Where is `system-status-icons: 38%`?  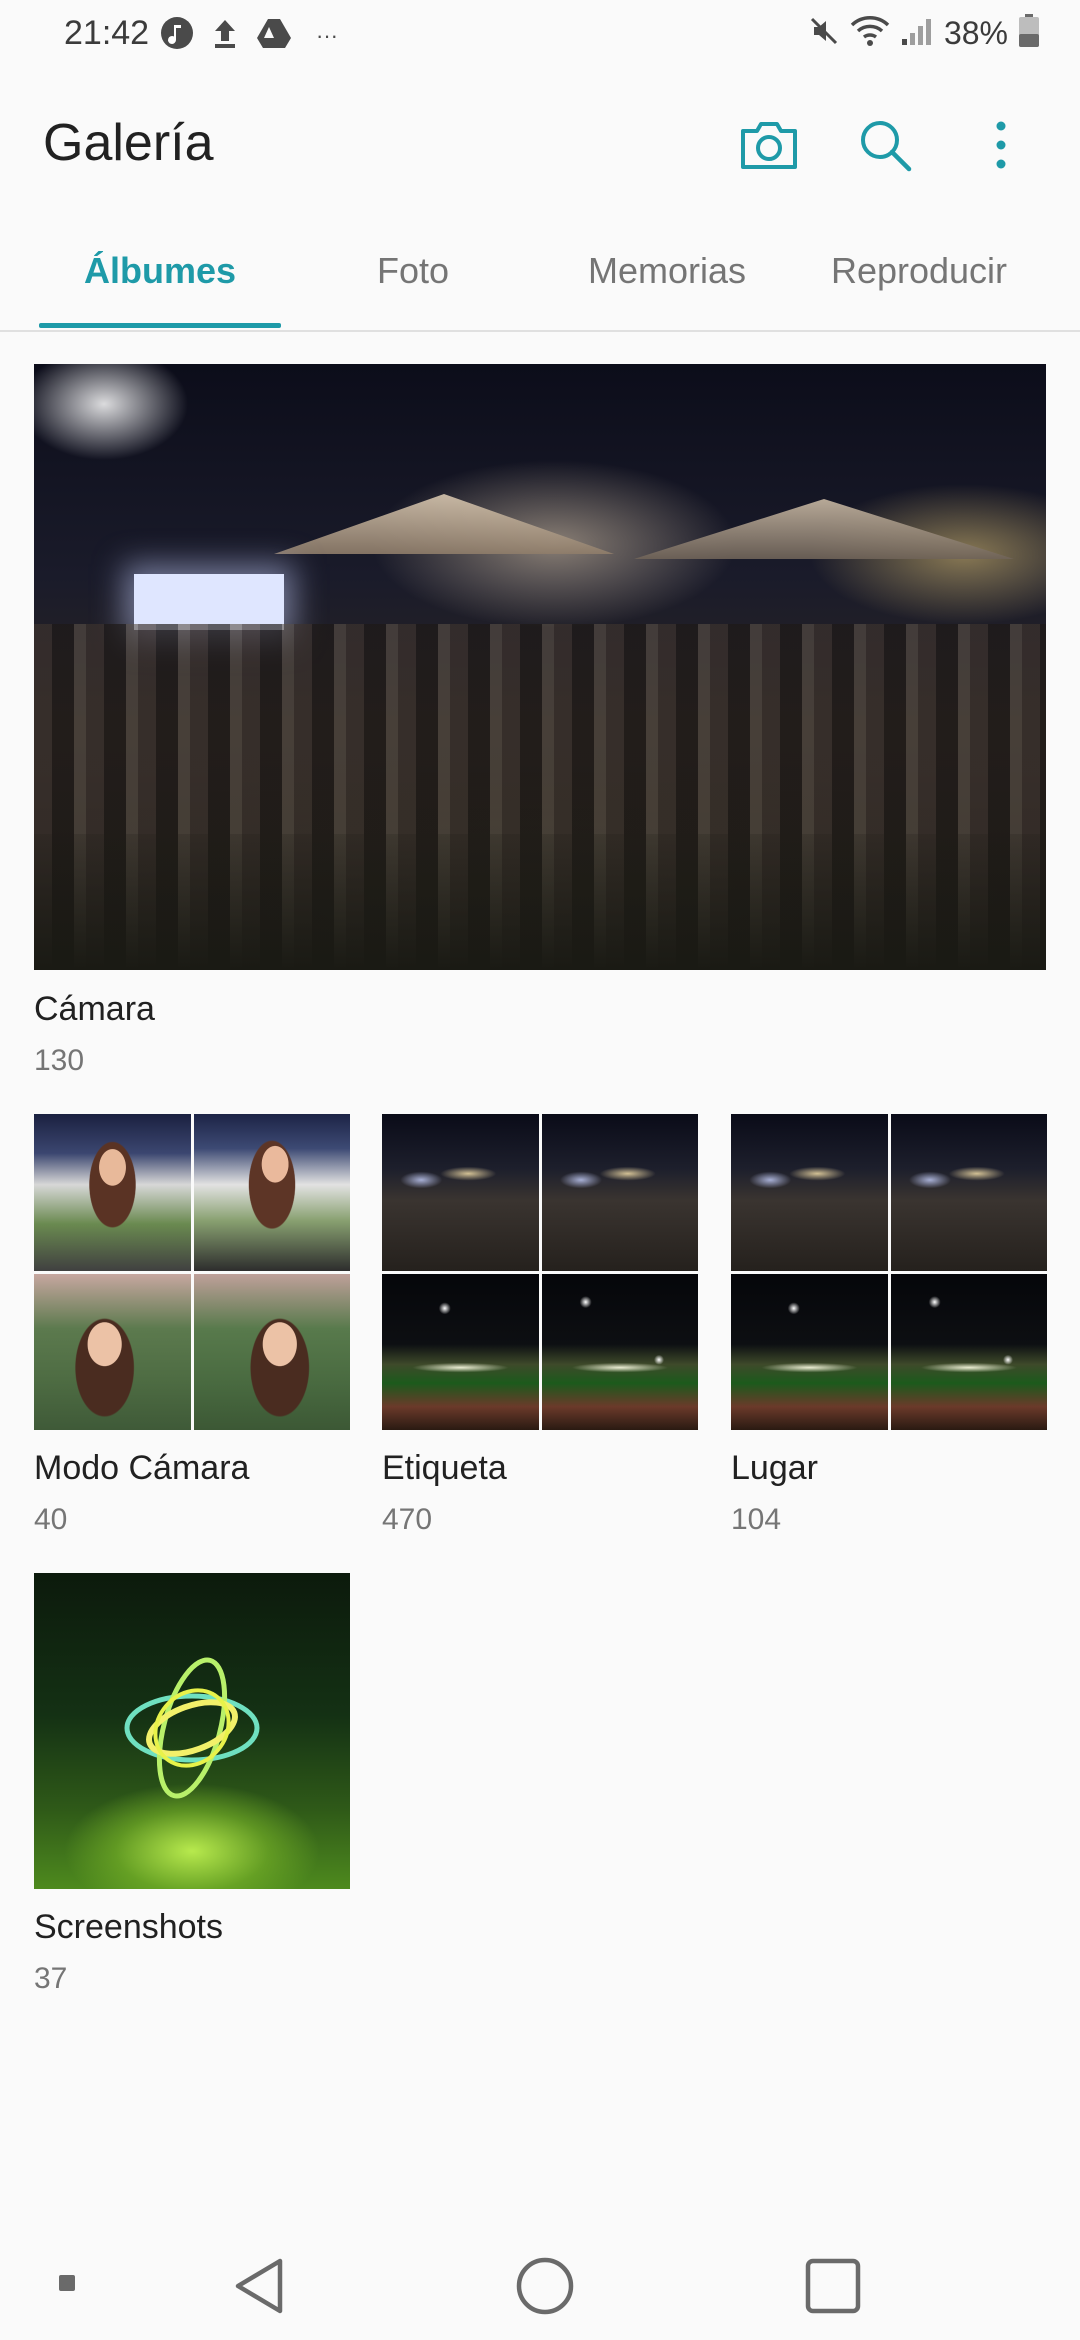 system-status-icons: 38% is located at coordinates (924, 33).